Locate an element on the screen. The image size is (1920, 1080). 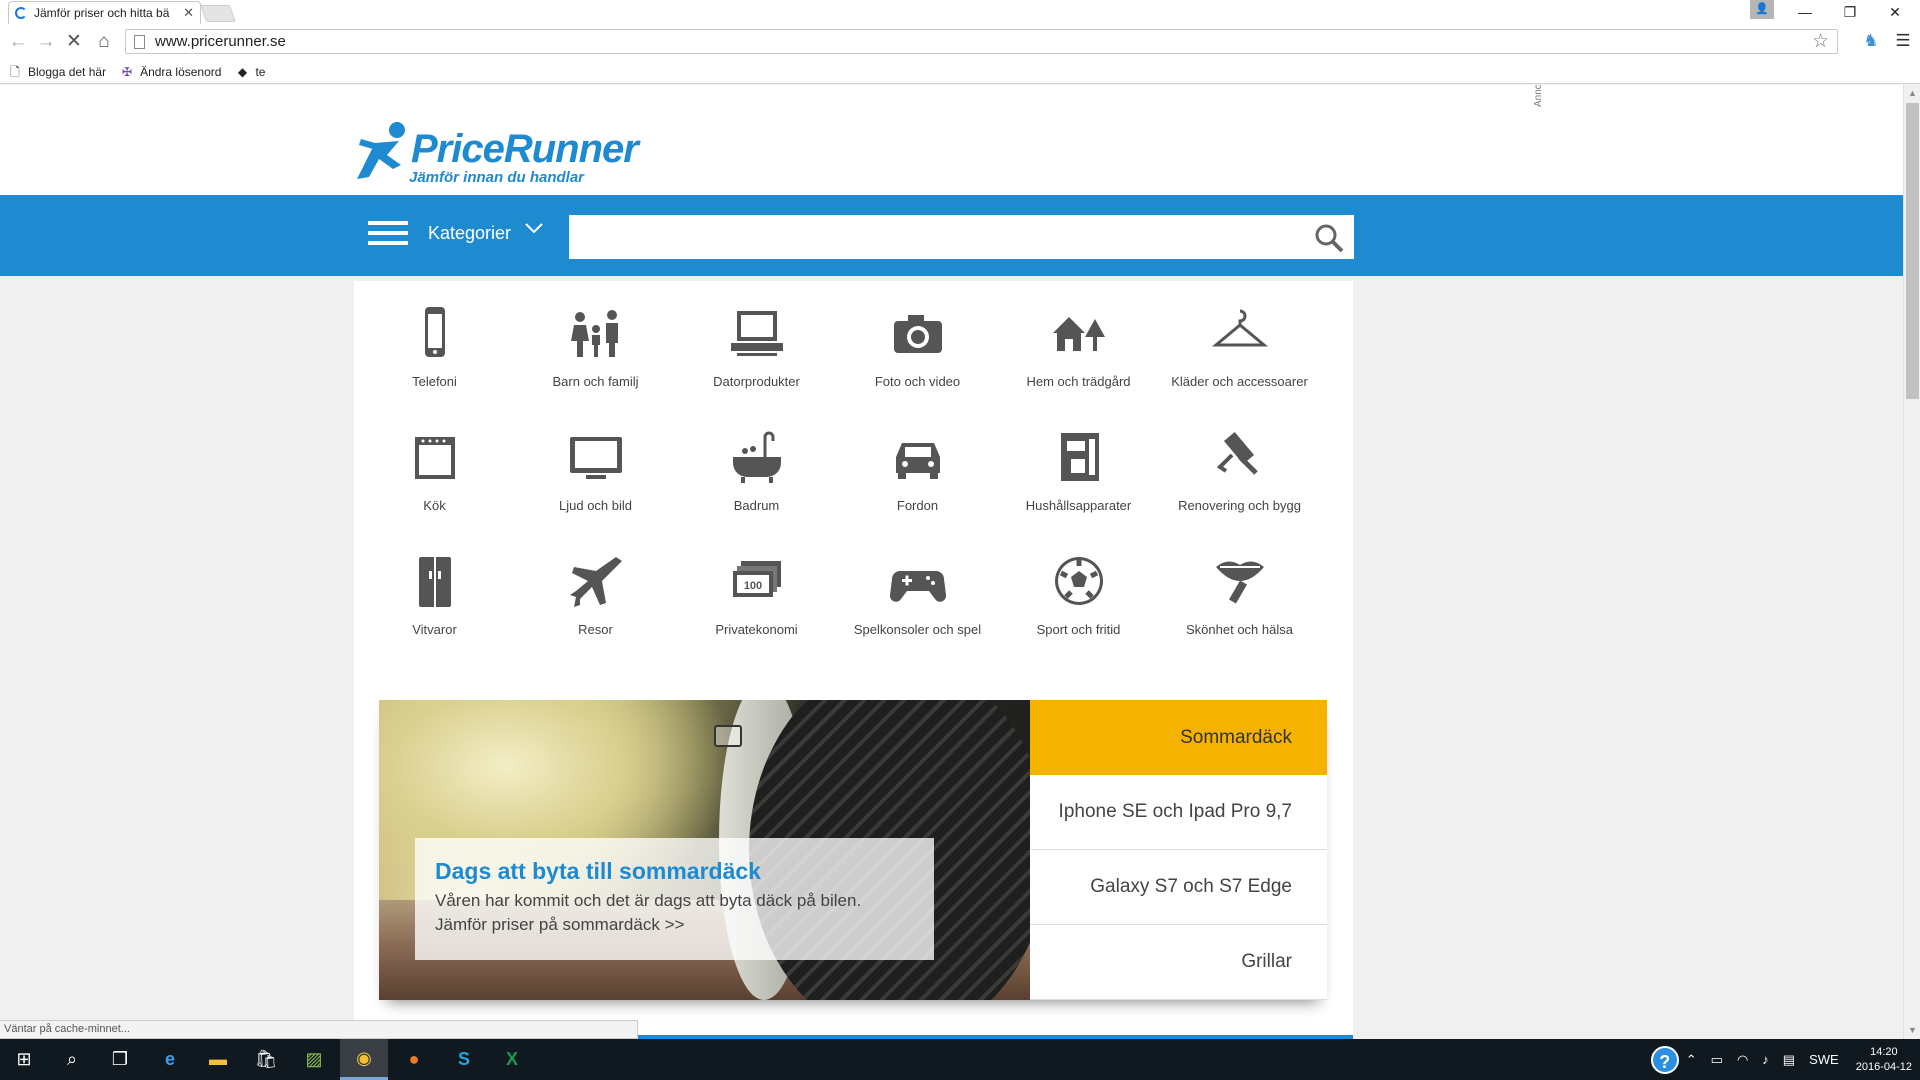
family-icon is located at coordinates (594, 333).